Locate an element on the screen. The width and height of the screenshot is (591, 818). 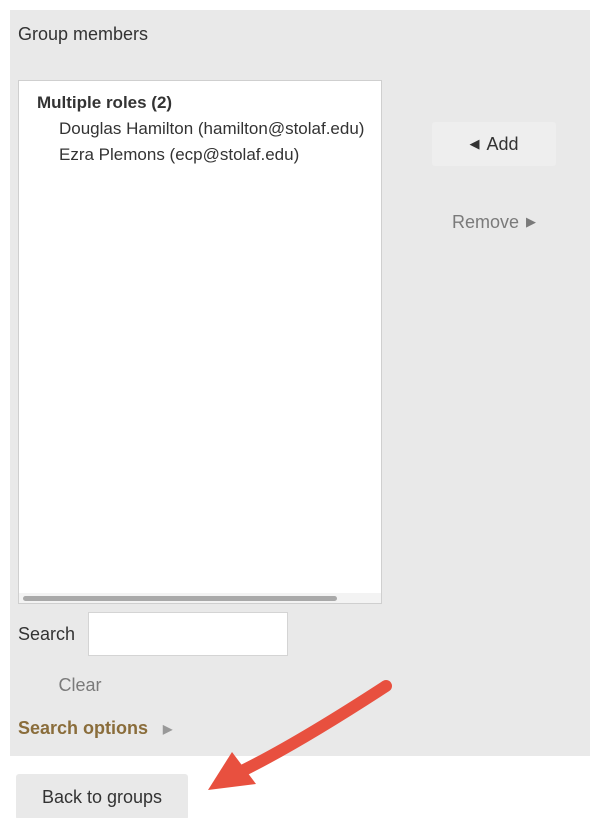
search-label: Search is located at coordinates (47, 634).